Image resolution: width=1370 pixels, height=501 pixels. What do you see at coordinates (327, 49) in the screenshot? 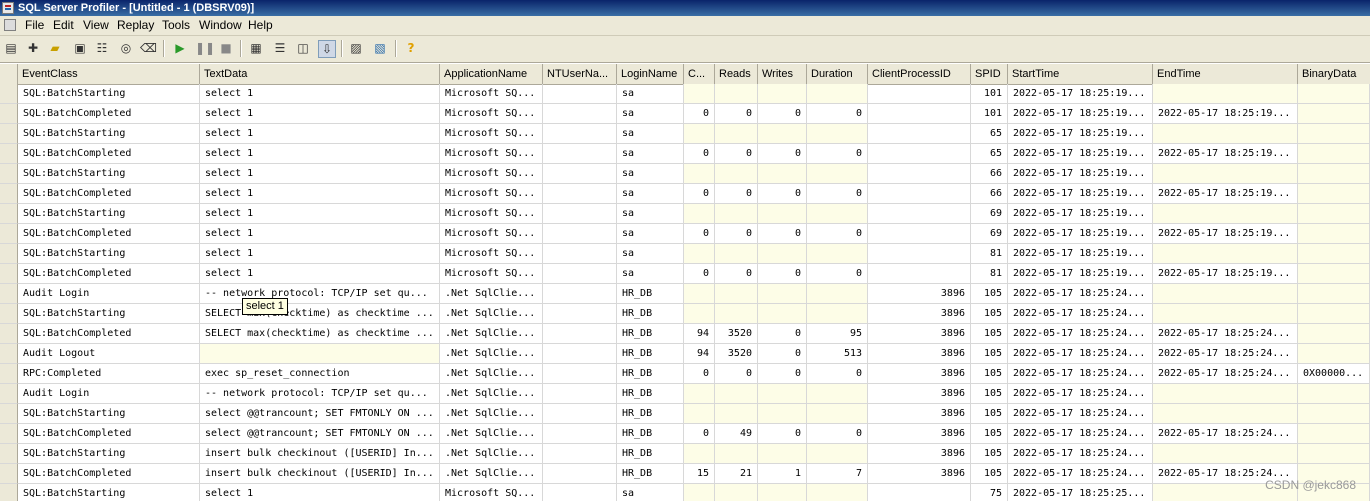
I see `auto-scroll-icon: ⇩` at bounding box center [327, 49].